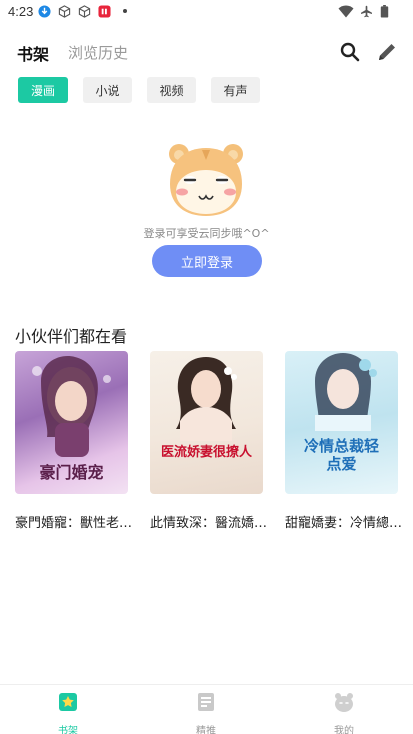 This screenshot has width=413, height=734. What do you see at coordinates (68, 730) in the screenshot?
I see `nav-label: 书架` at bounding box center [68, 730].